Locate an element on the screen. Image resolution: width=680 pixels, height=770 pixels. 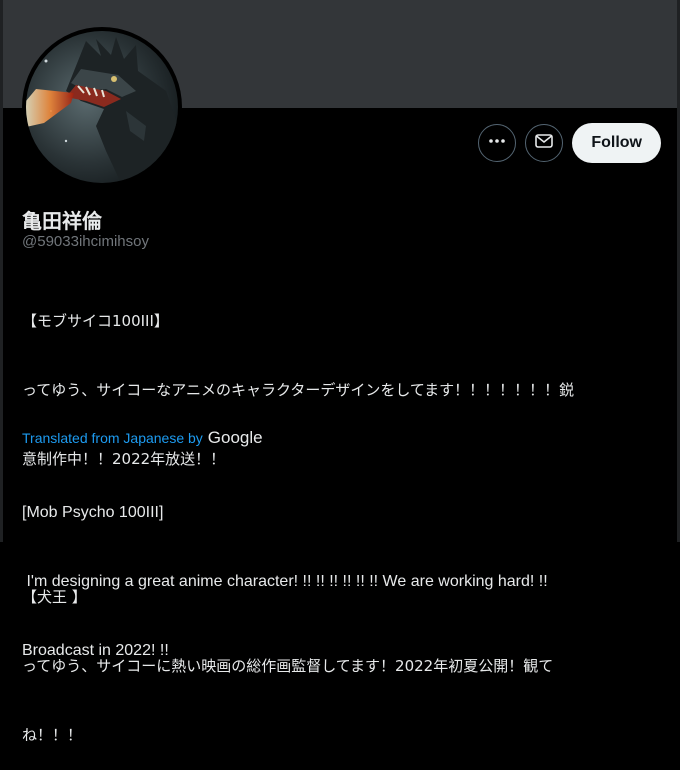
avatar-image is located at coordinates (102, 107).